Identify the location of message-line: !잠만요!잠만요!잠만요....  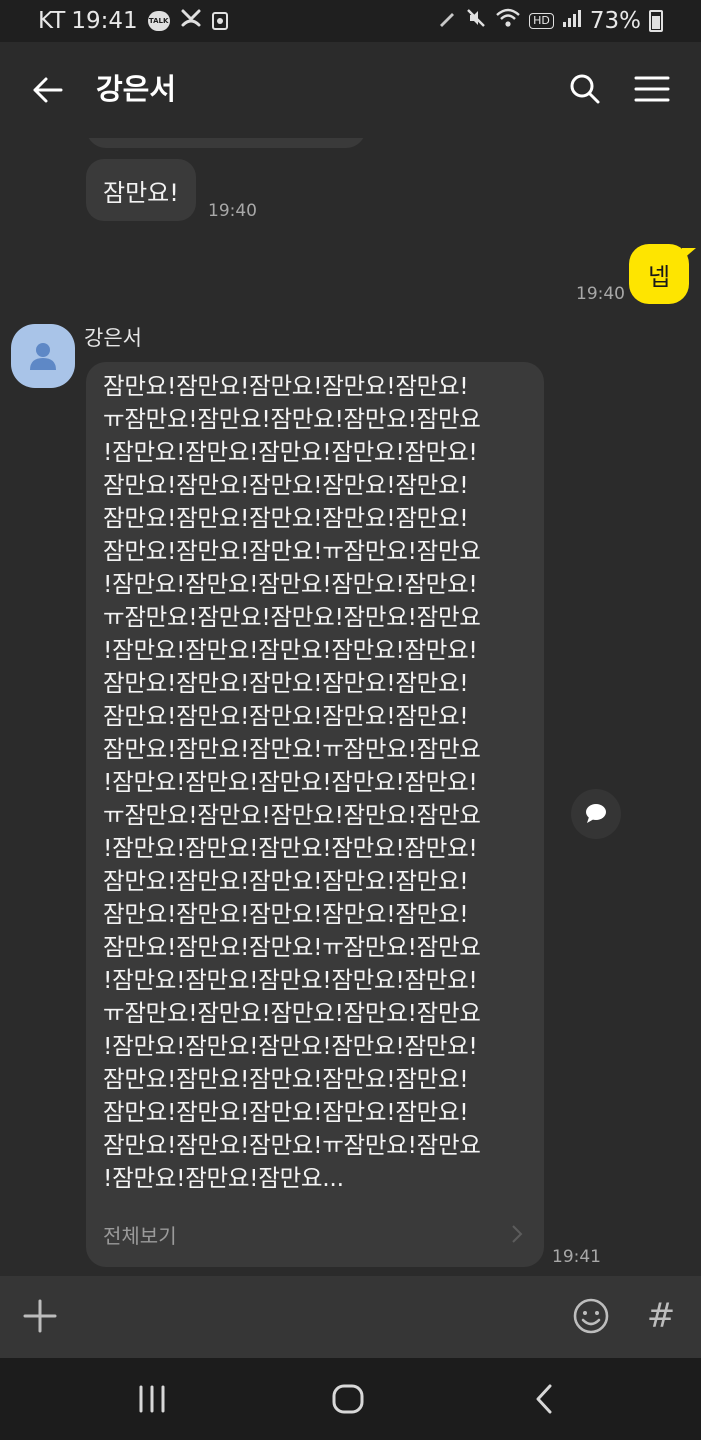
(223, 1178).